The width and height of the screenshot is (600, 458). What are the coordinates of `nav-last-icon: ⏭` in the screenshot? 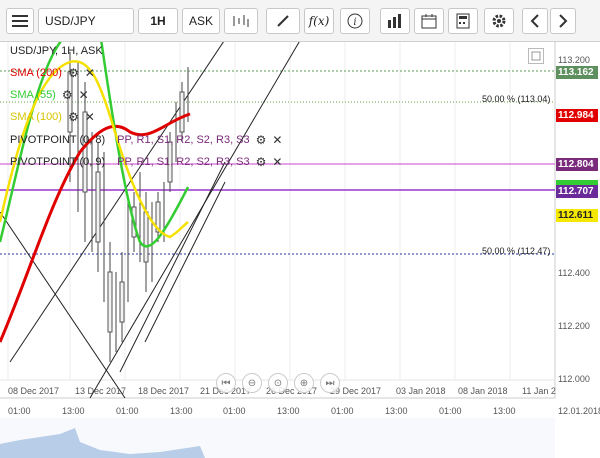 It's located at (330, 383).